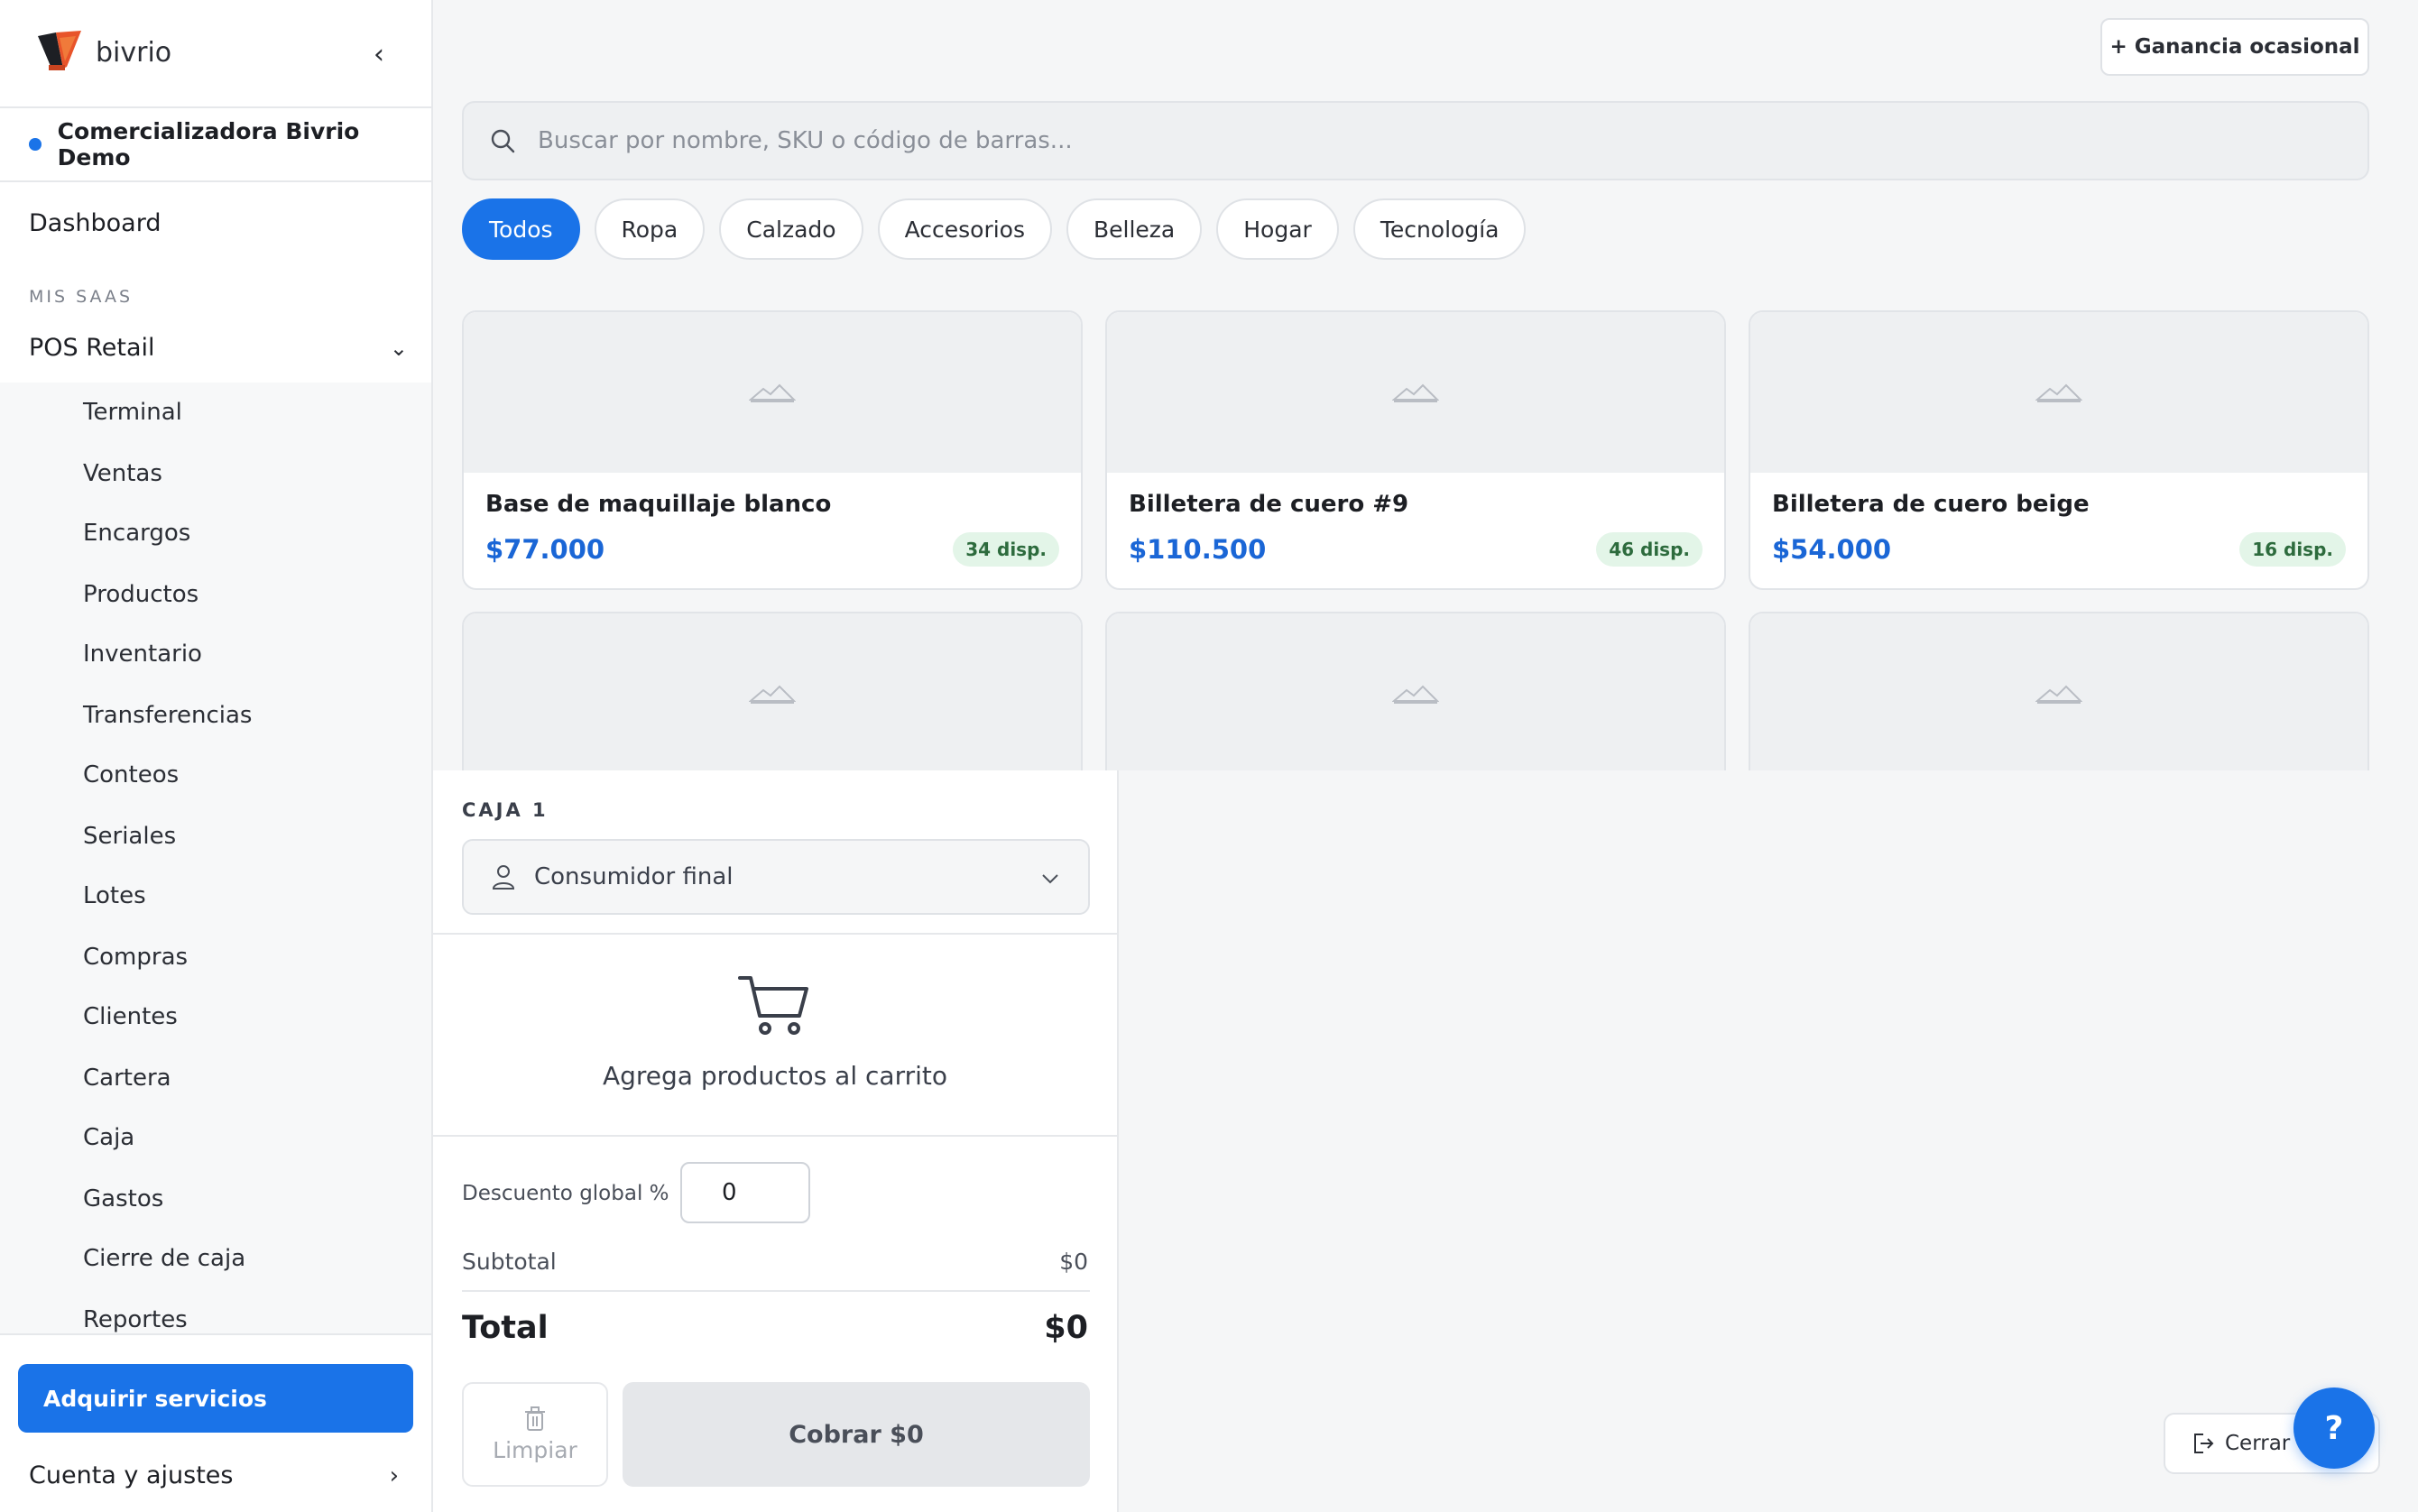  What do you see at coordinates (2334, 1428) in the screenshot?
I see `help-button: ?` at bounding box center [2334, 1428].